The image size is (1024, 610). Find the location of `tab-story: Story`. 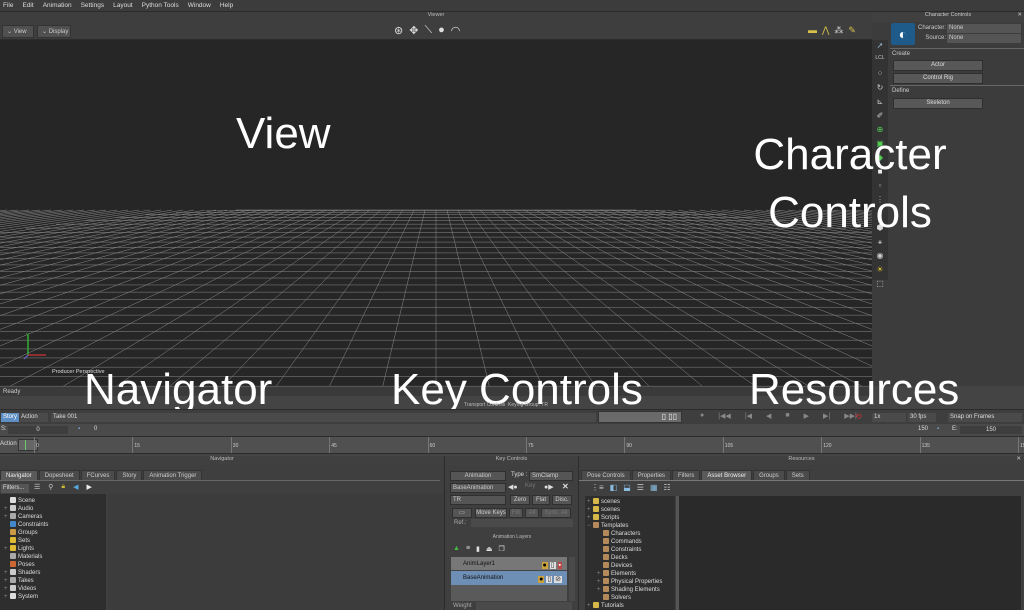

tab-story: Story is located at coordinates (129, 475).